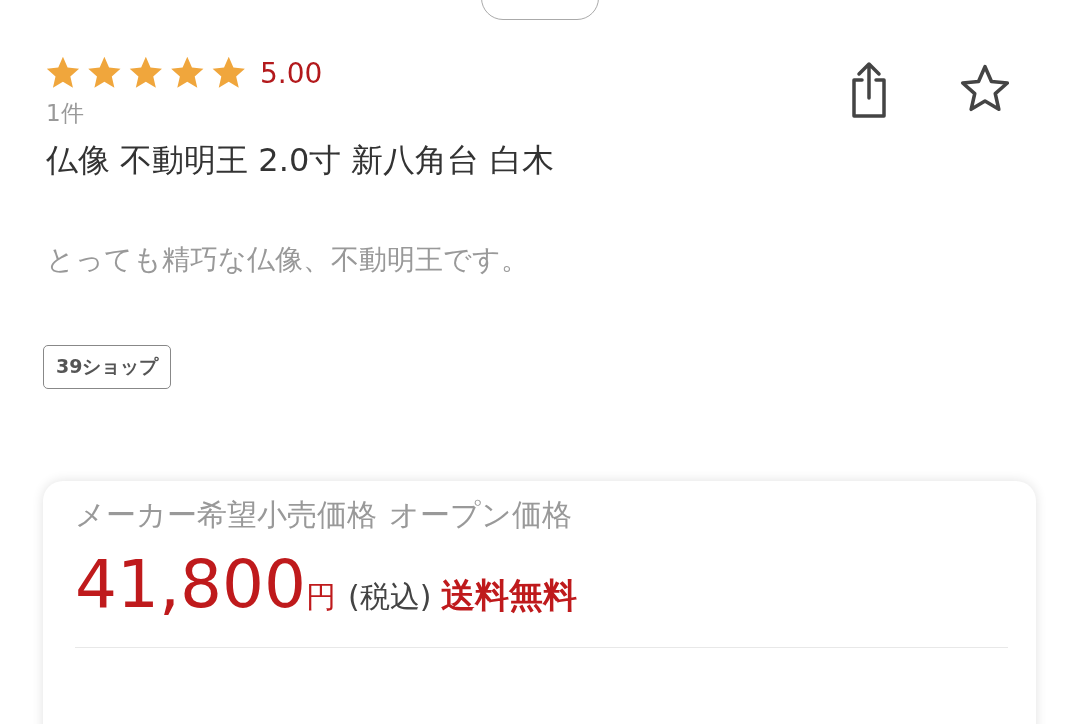 The width and height of the screenshot is (1080, 724). What do you see at coordinates (288, 260) in the screenshot?
I see `product-description: とっても精巧な仏像、不動明王です。` at bounding box center [288, 260].